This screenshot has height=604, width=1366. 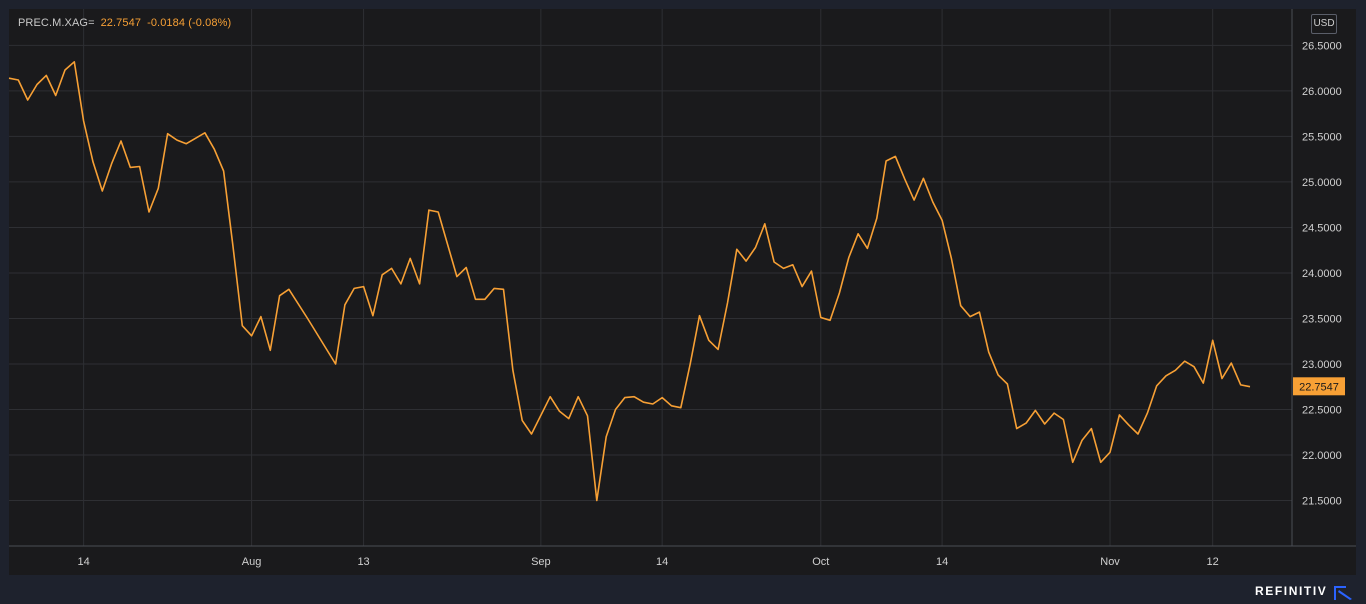 I want to click on x-tick-label: 12, so click(x=1213, y=562).